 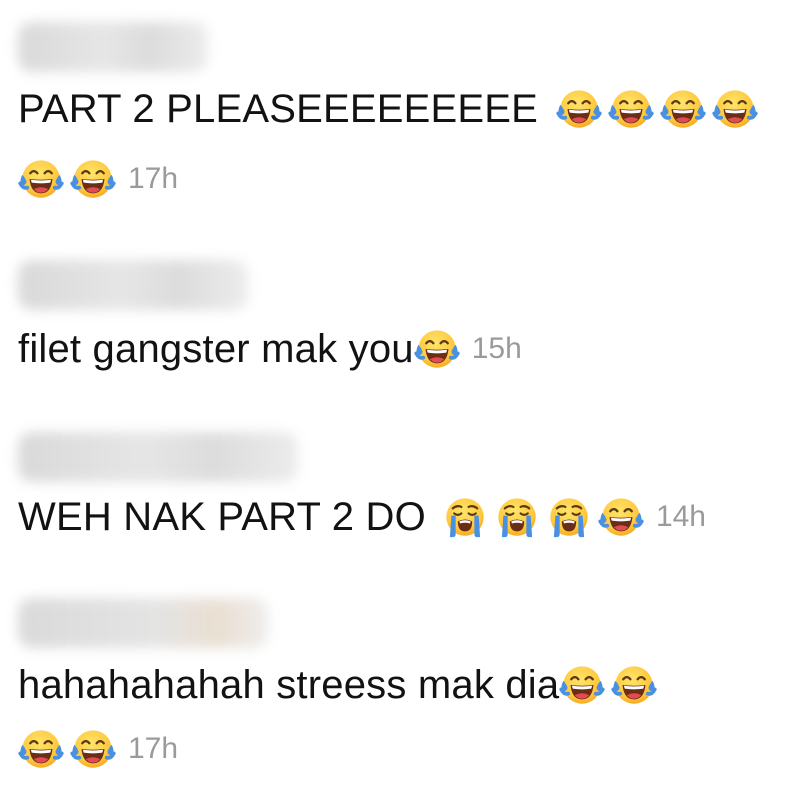 I want to click on comment-text-line: filet gangster mak you 15h, so click(x=270, y=349).